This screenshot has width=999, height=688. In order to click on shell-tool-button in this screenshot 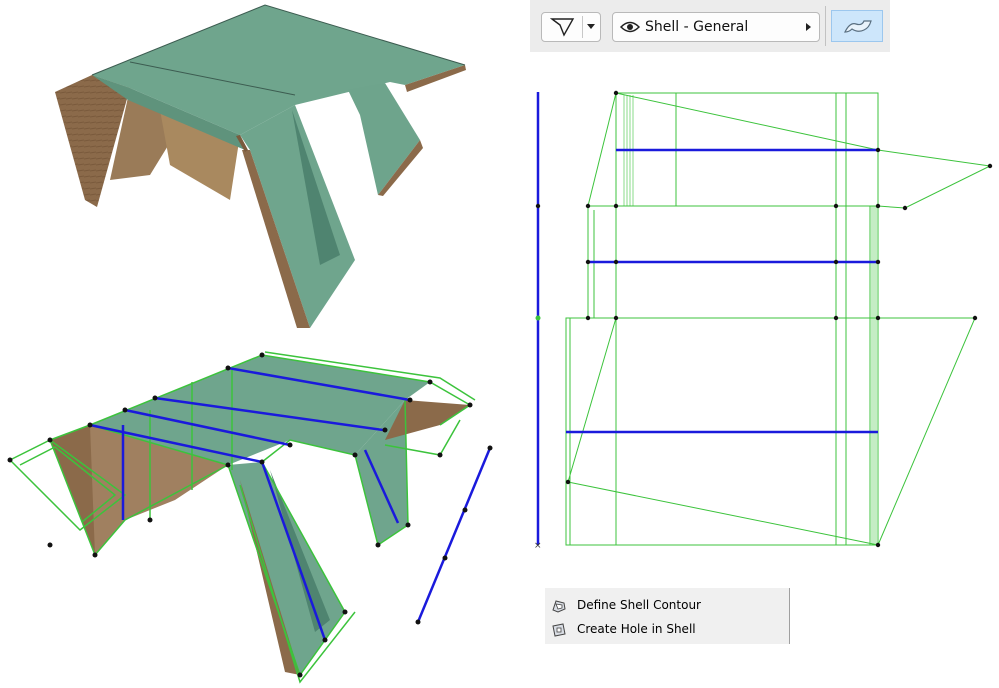, I will do `click(857, 26)`.